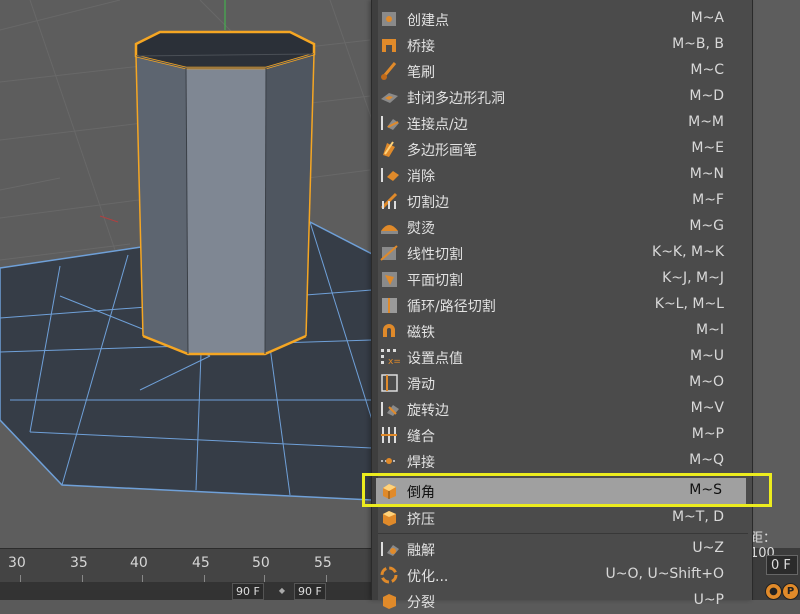  What do you see at coordinates (390, 71) in the screenshot?
I see `brush-icon` at bounding box center [390, 71].